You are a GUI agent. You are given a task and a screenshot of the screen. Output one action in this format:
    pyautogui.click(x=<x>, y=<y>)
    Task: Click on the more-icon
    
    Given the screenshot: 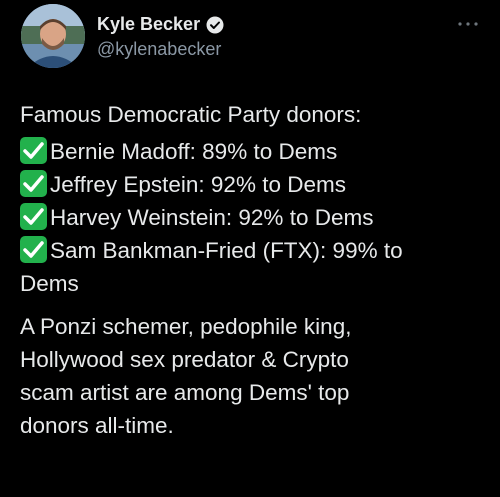 What is the action you would take?
    pyautogui.click(x=468, y=21)
    